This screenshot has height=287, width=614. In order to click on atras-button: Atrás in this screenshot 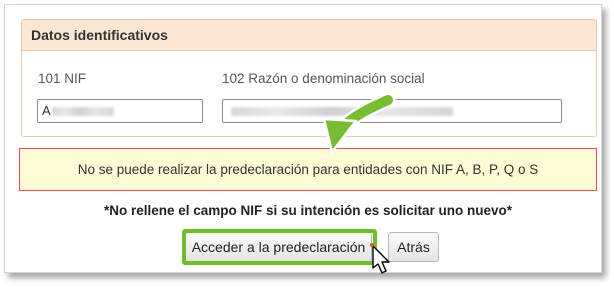, I will do `click(413, 247)`.